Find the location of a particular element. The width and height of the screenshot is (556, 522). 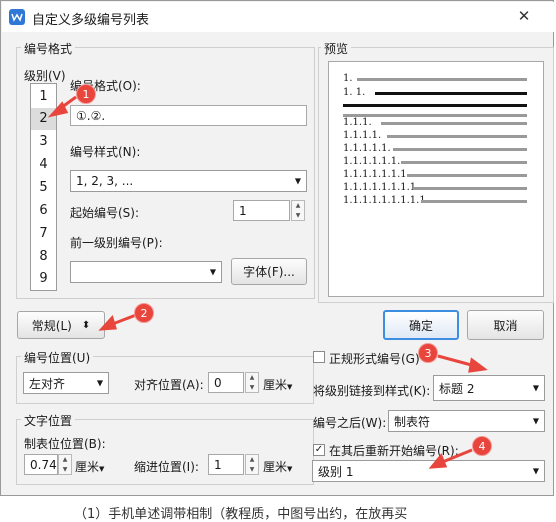

annotation-badge-4: 4 is located at coordinates (482, 446).